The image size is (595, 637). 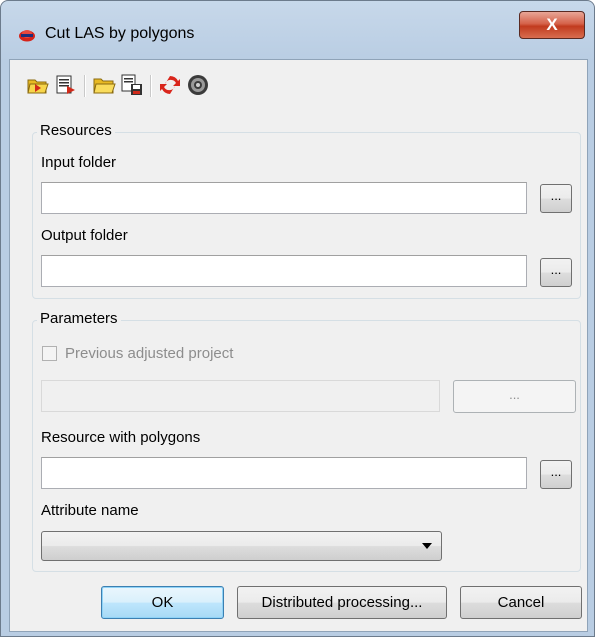 I want to click on close-button: X, so click(x=552, y=25).